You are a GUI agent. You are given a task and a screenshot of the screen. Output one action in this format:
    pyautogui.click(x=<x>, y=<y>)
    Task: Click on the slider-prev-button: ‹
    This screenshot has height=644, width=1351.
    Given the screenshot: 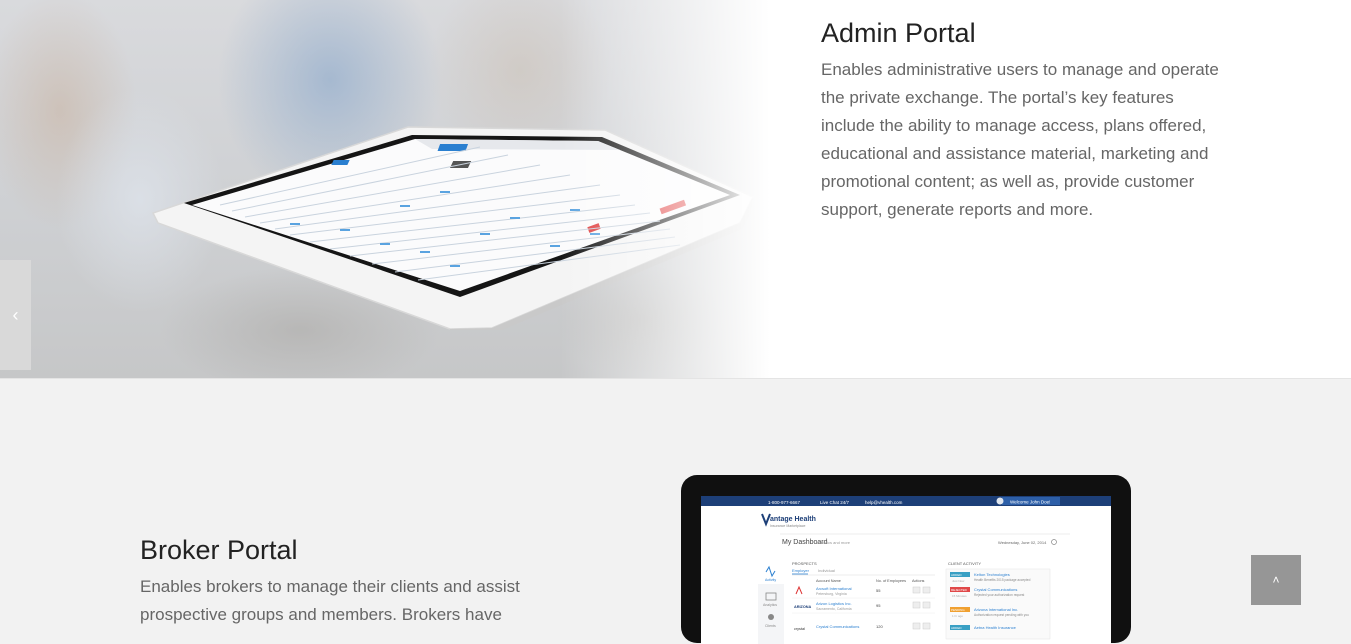 What is the action you would take?
    pyautogui.click(x=15, y=315)
    